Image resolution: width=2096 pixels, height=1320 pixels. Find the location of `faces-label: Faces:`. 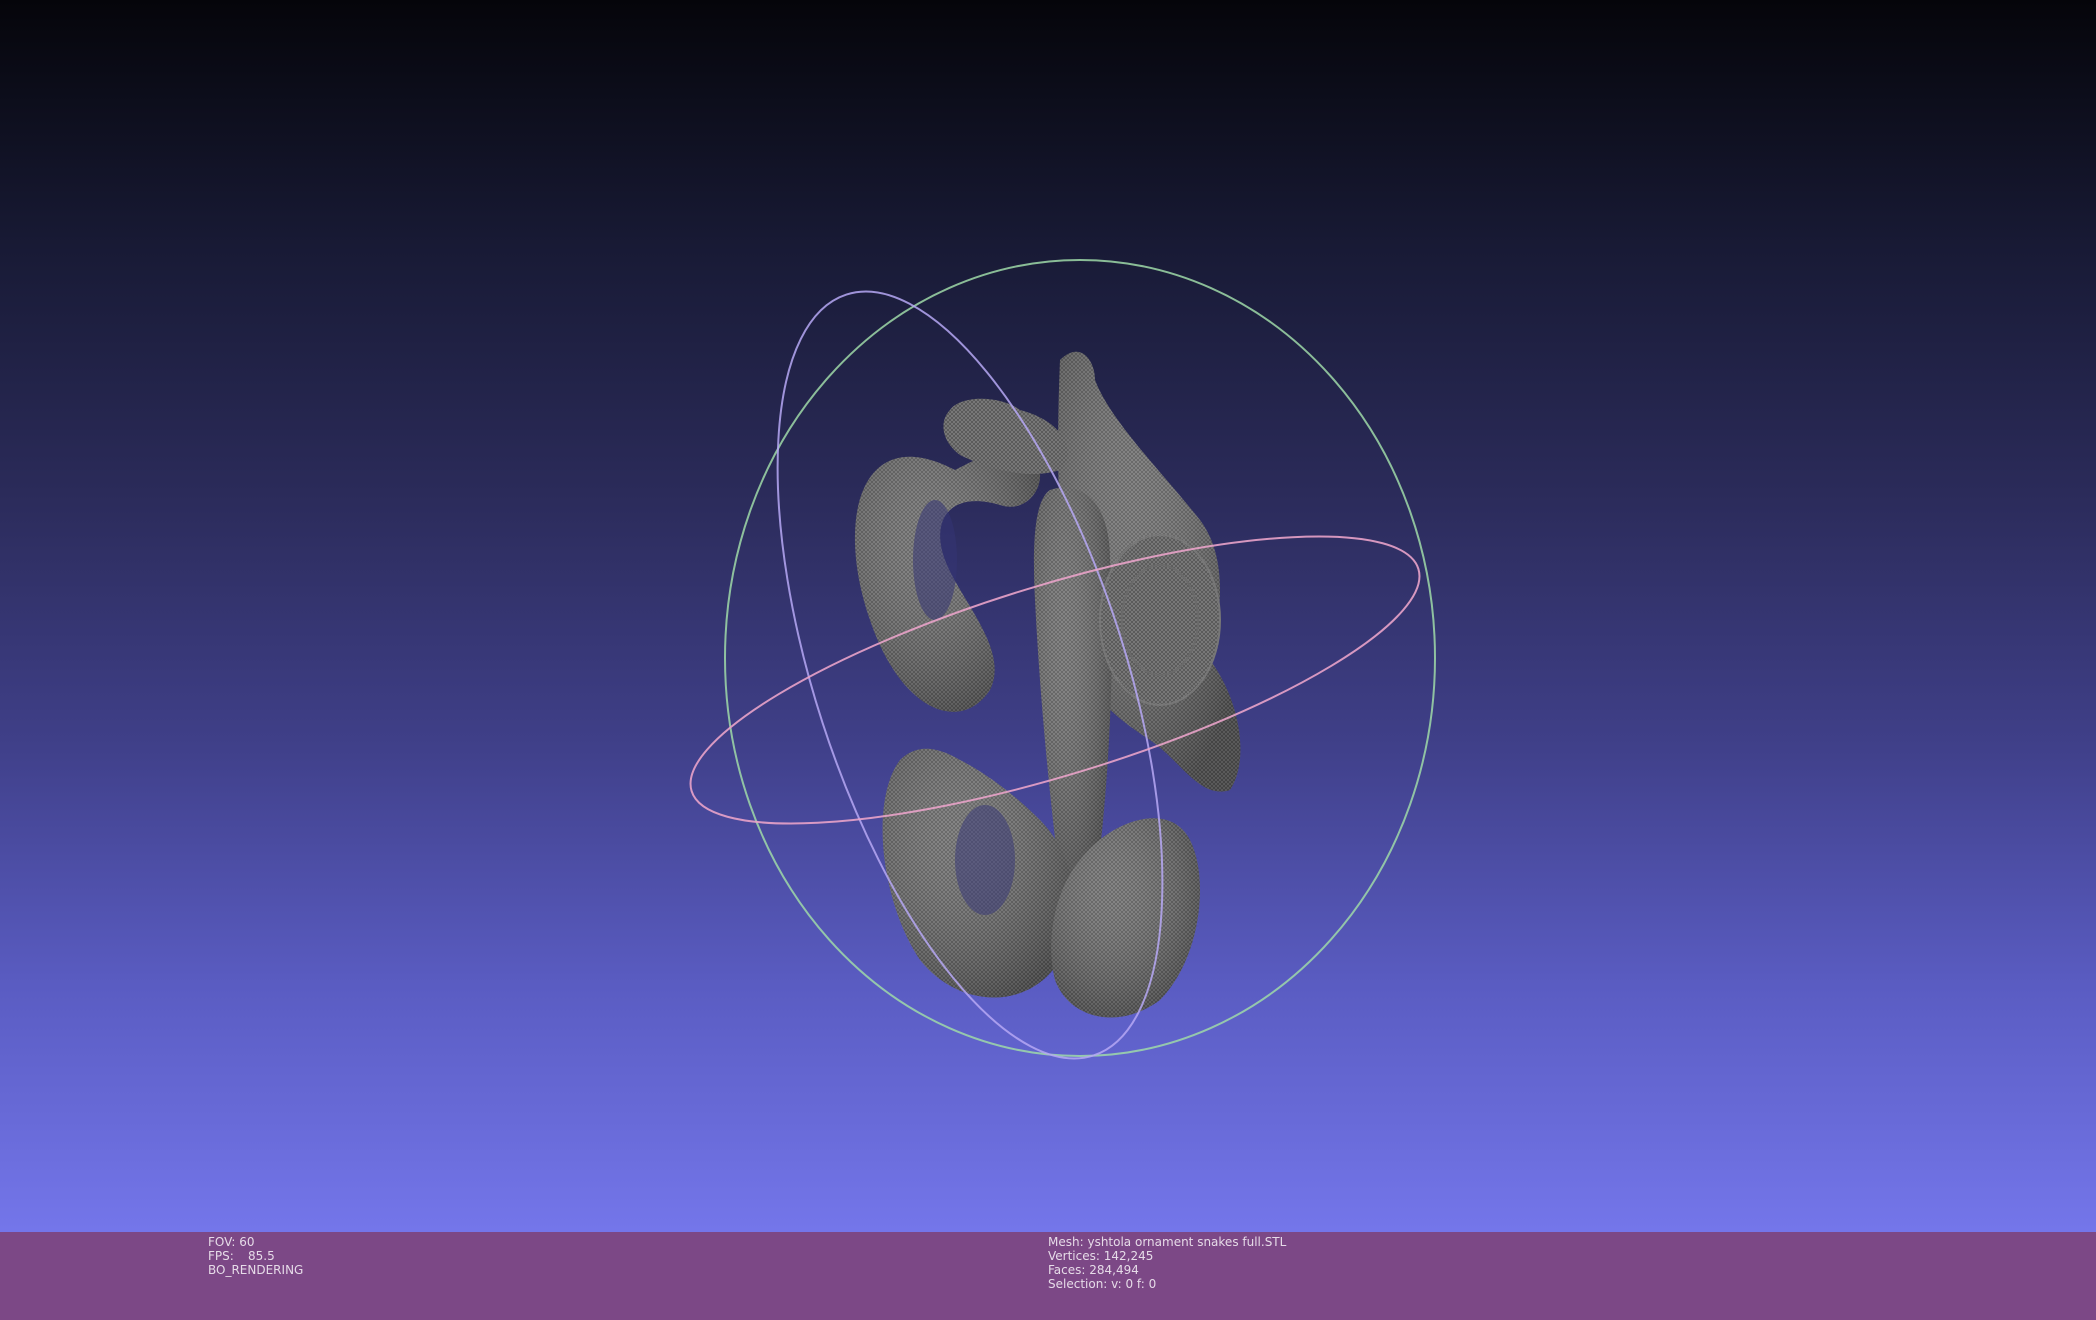

faces-label: Faces: is located at coordinates (1067, 1270).